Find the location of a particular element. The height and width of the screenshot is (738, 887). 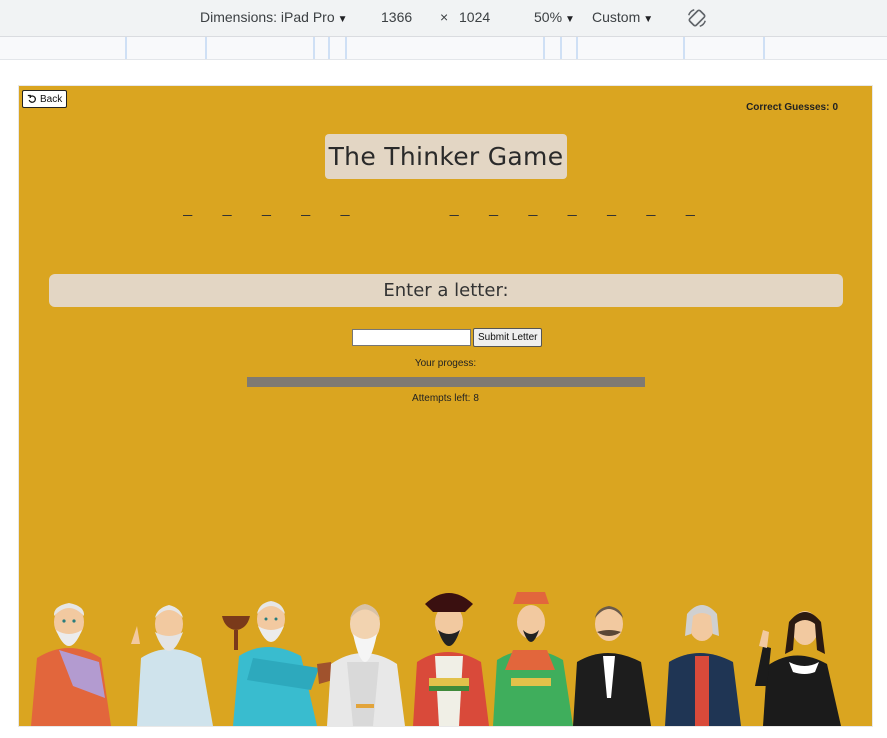

game-title: The Thinker Game is located at coordinates (446, 156).